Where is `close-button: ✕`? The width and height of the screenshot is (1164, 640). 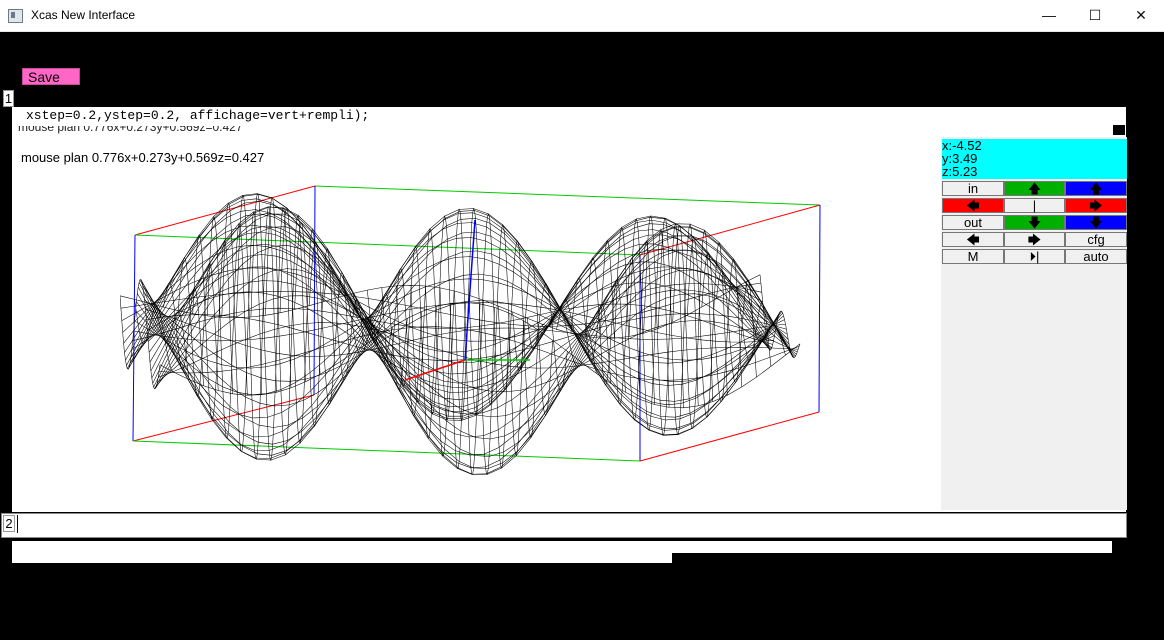
close-button: ✕ is located at coordinates (1141, 15).